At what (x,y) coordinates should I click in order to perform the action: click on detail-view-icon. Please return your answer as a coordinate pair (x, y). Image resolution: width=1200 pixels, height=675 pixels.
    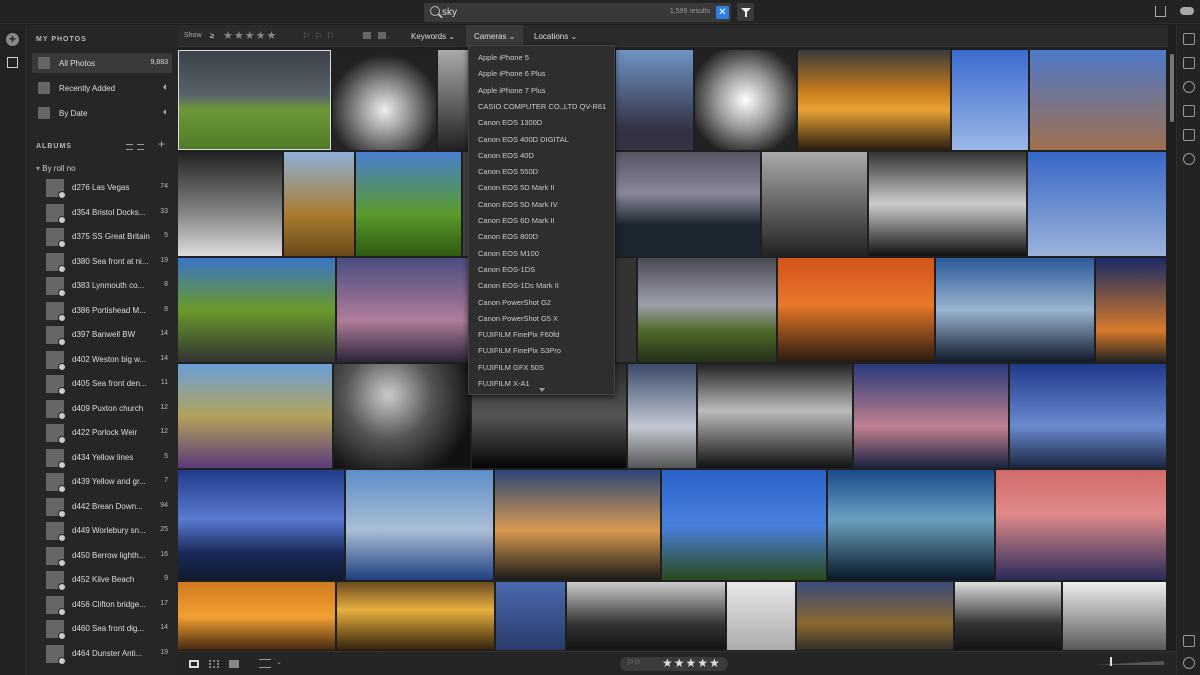
    Looking at the image, I should click on (234, 664).